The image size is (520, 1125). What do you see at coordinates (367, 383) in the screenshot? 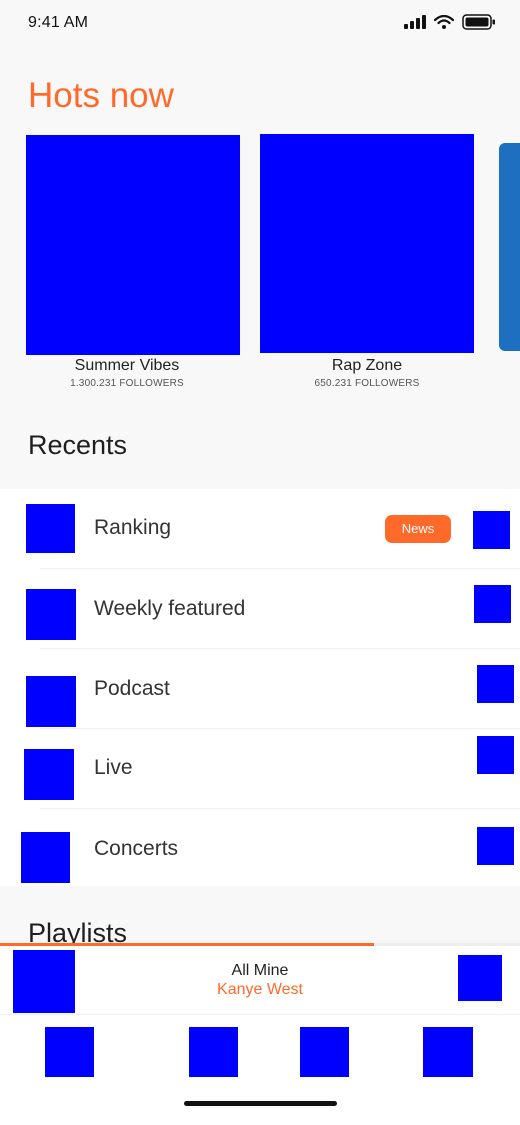
I see `hot-card-followers: 650.231 FOLLOWERS` at bounding box center [367, 383].